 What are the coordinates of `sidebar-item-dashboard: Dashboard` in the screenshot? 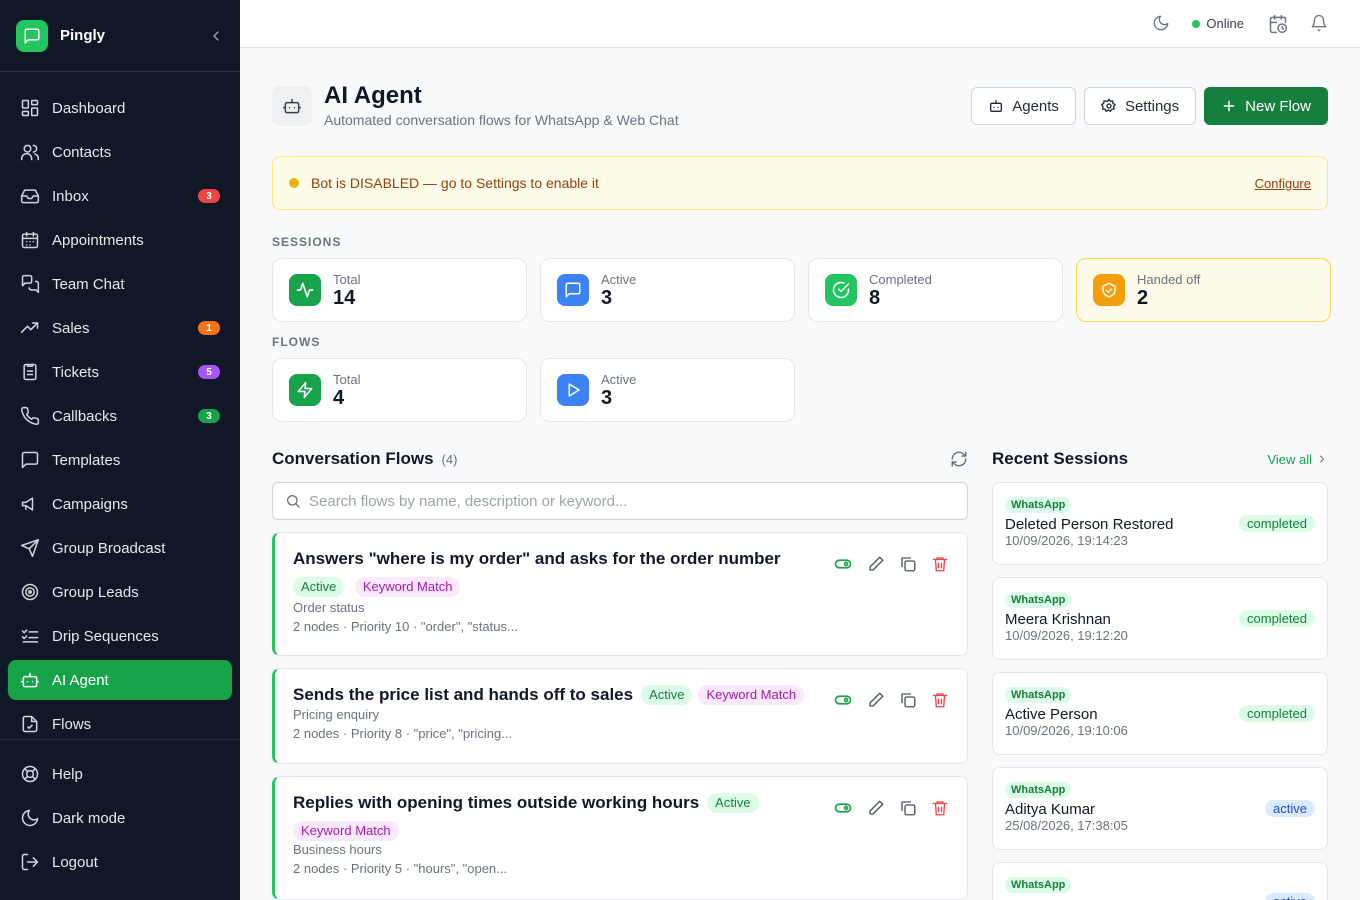 It's located at (120, 108).